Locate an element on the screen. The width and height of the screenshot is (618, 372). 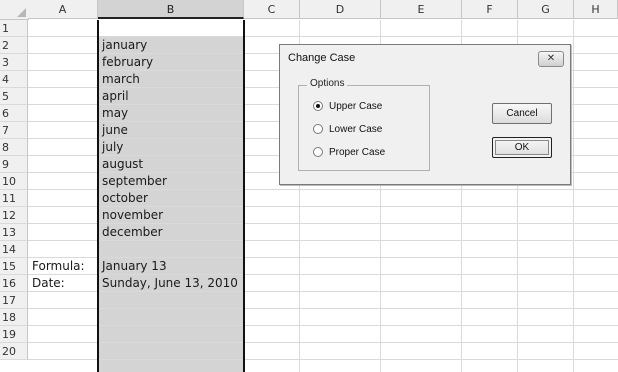
column-header-g: G is located at coordinates (546, 9).